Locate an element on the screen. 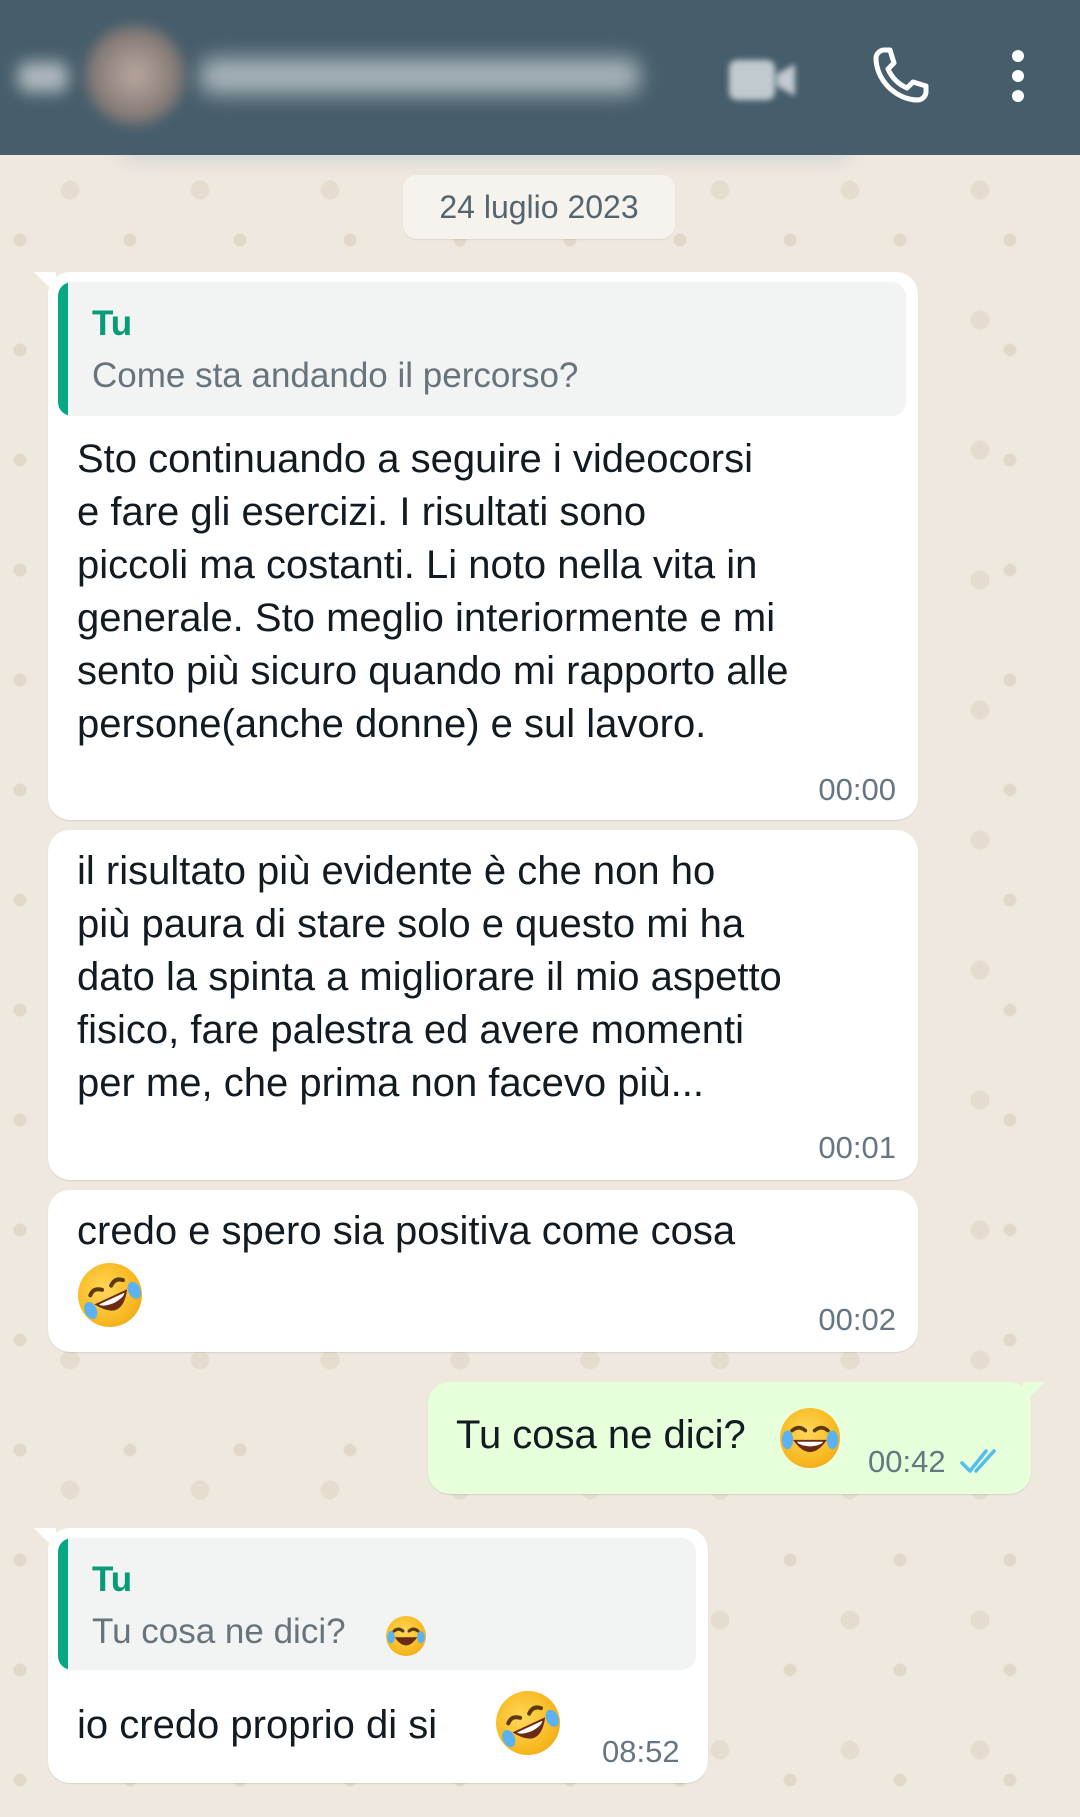  message-text: Tu cosa ne dici? is located at coordinates (601, 1435).